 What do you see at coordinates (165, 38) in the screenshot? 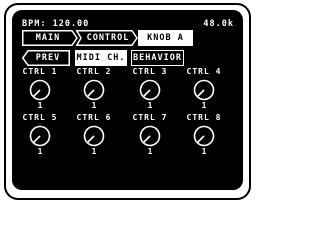
I see `breadcrumb-current: KNOB A` at bounding box center [165, 38].